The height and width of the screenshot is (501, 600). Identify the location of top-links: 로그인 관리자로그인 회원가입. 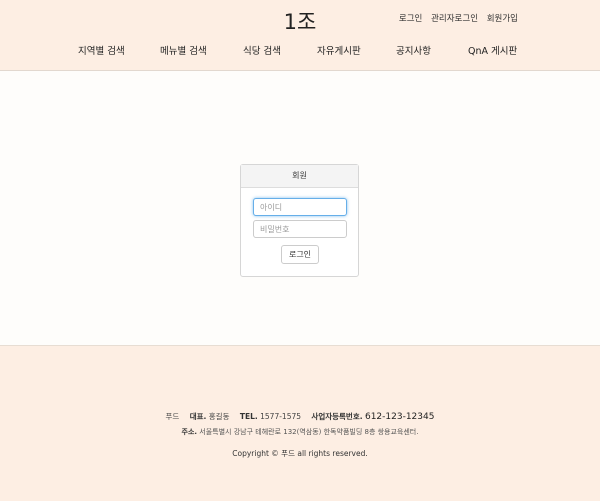
(455, 18).